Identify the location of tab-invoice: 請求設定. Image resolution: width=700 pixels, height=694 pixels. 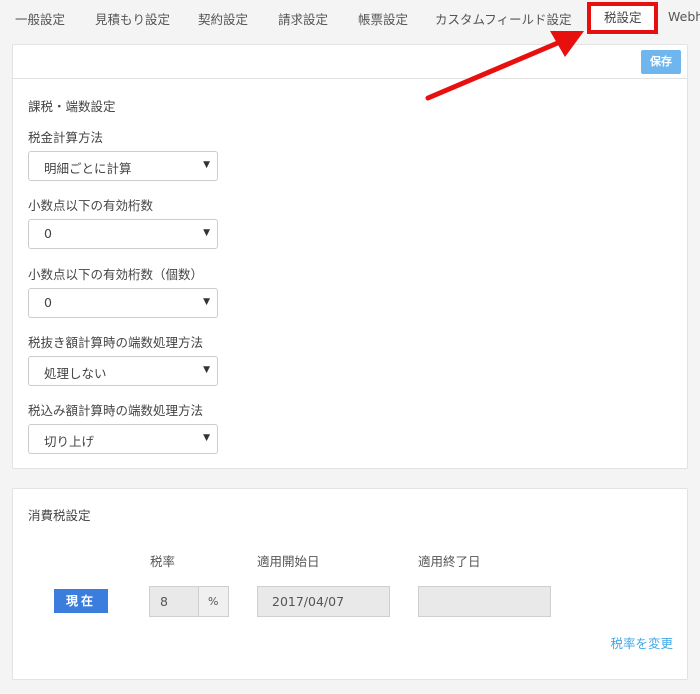
(303, 18).